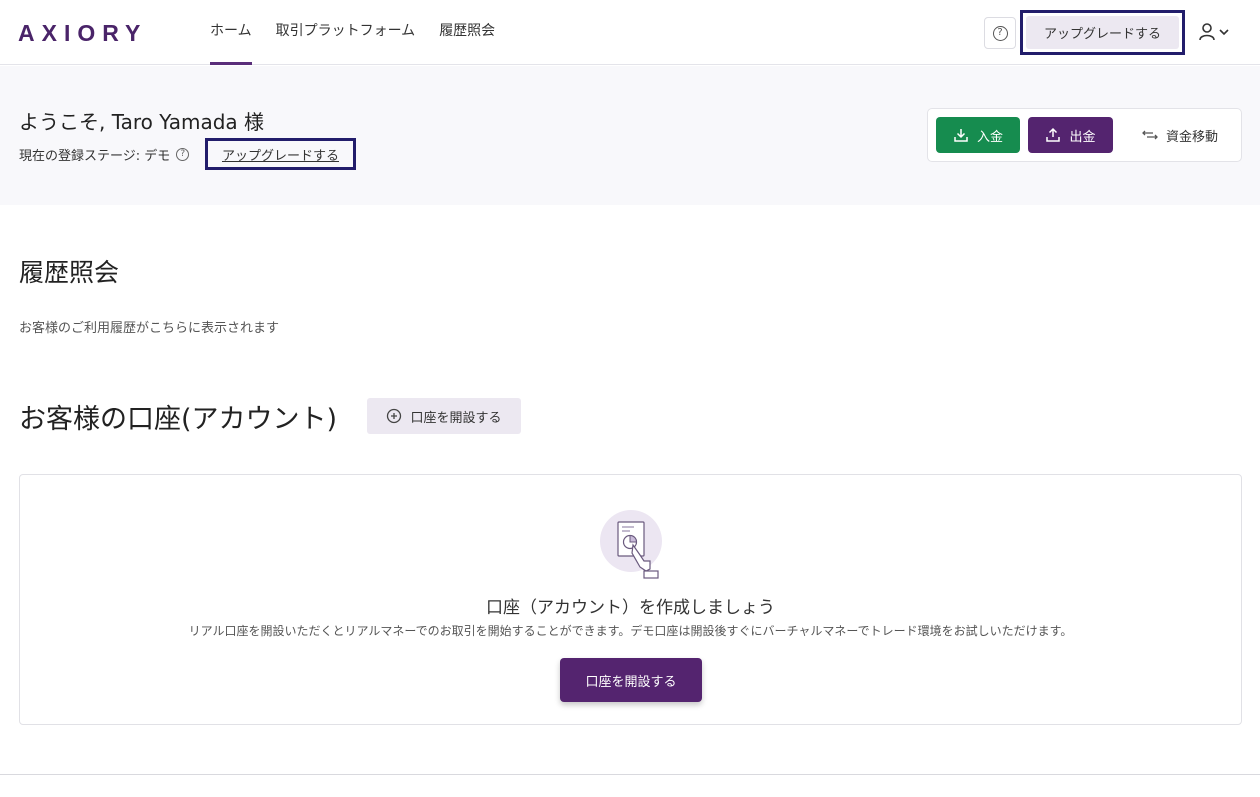 The height and width of the screenshot is (797, 1260). Describe the element at coordinates (346, 32) in the screenshot. I see `nav-item-trading-platform: 取引プラットフォーム` at that location.